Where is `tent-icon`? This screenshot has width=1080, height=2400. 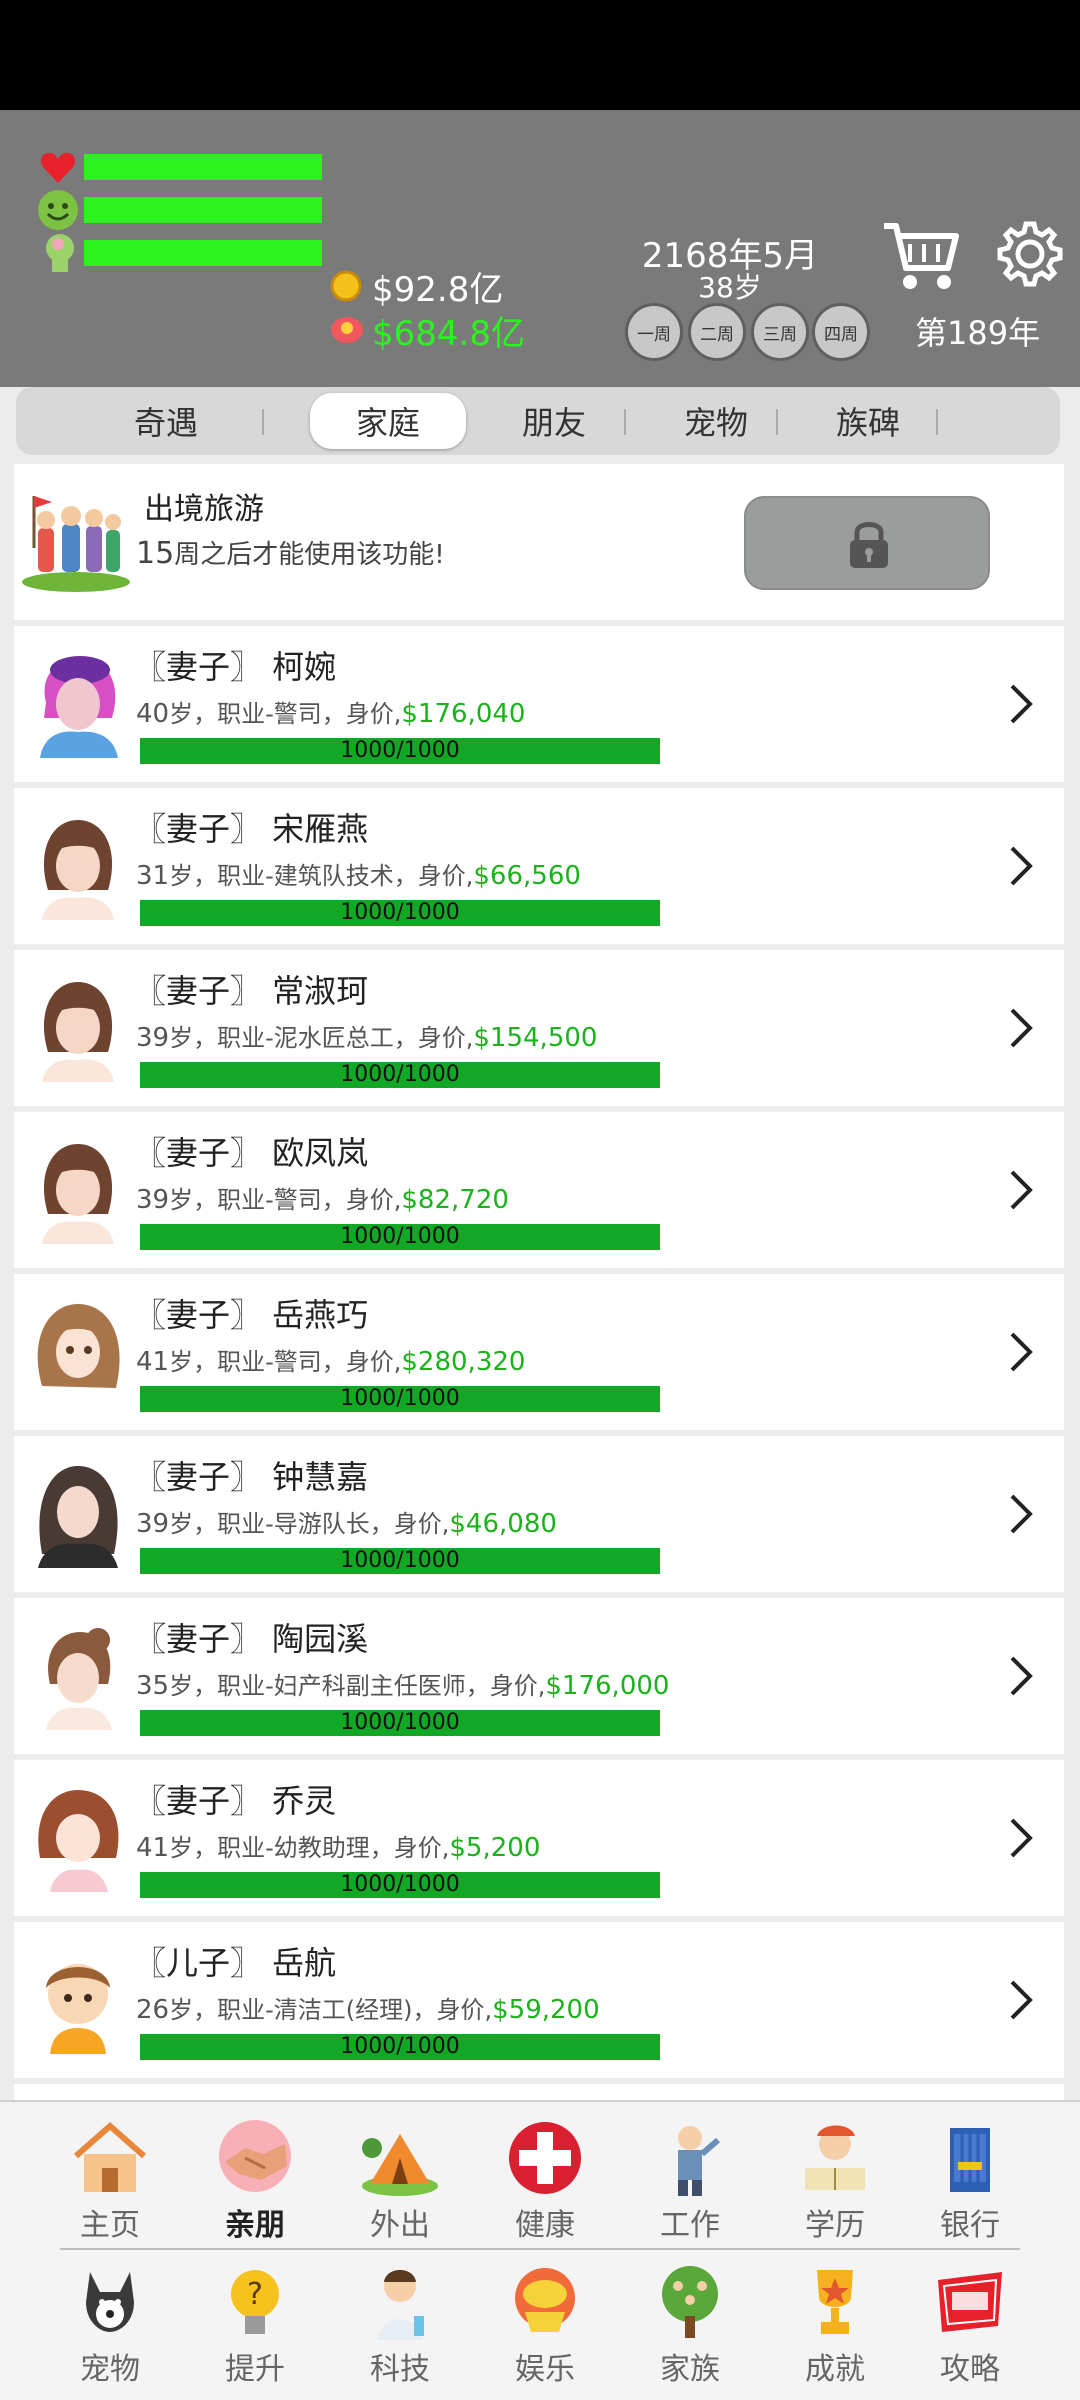
tent-icon is located at coordinates (400, 2165).